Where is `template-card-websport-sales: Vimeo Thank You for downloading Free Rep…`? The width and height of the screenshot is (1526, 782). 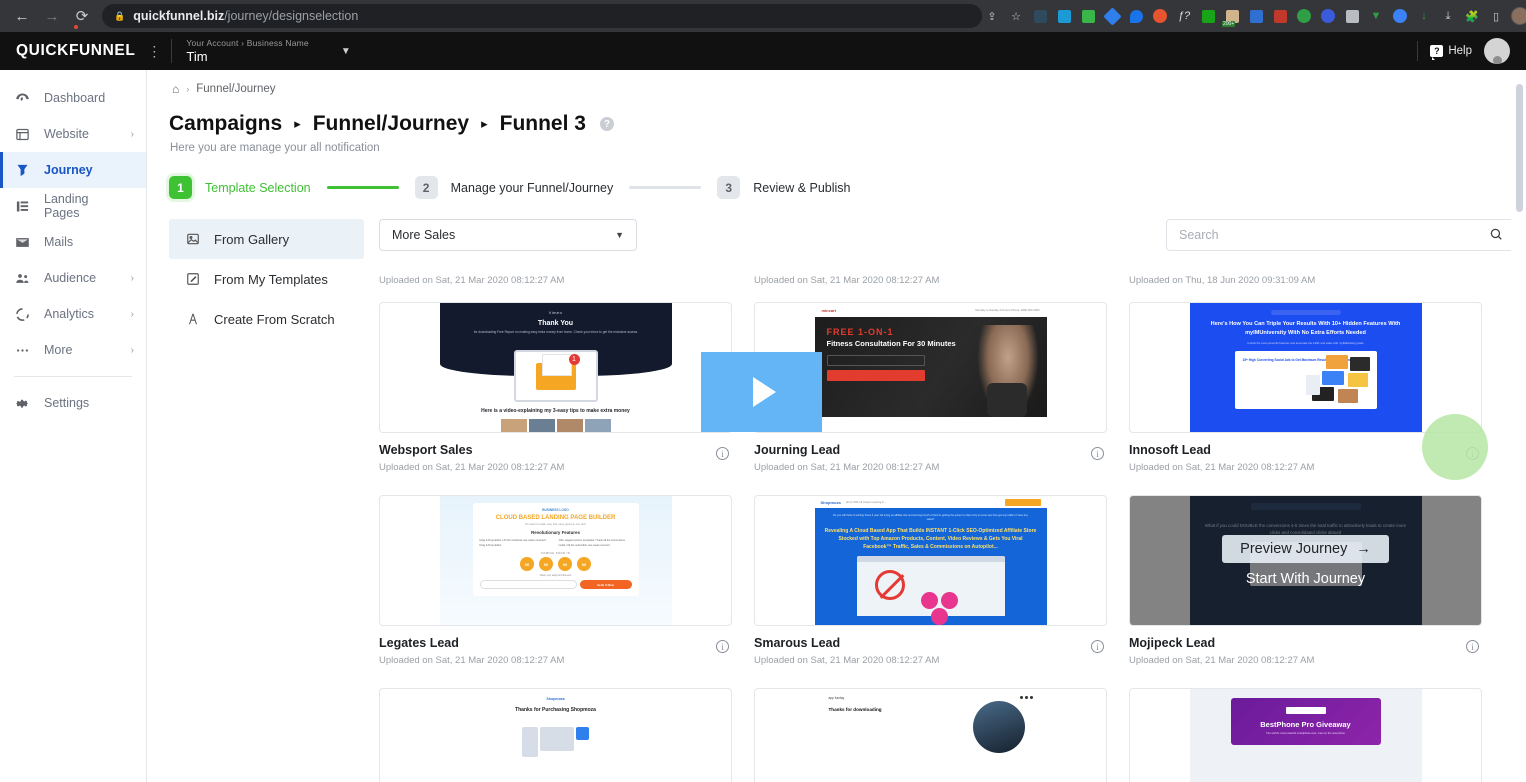
template-card-websport-sales: Vimeo Thank You for downloading Free Rep… is located at coordinates (555, 387).